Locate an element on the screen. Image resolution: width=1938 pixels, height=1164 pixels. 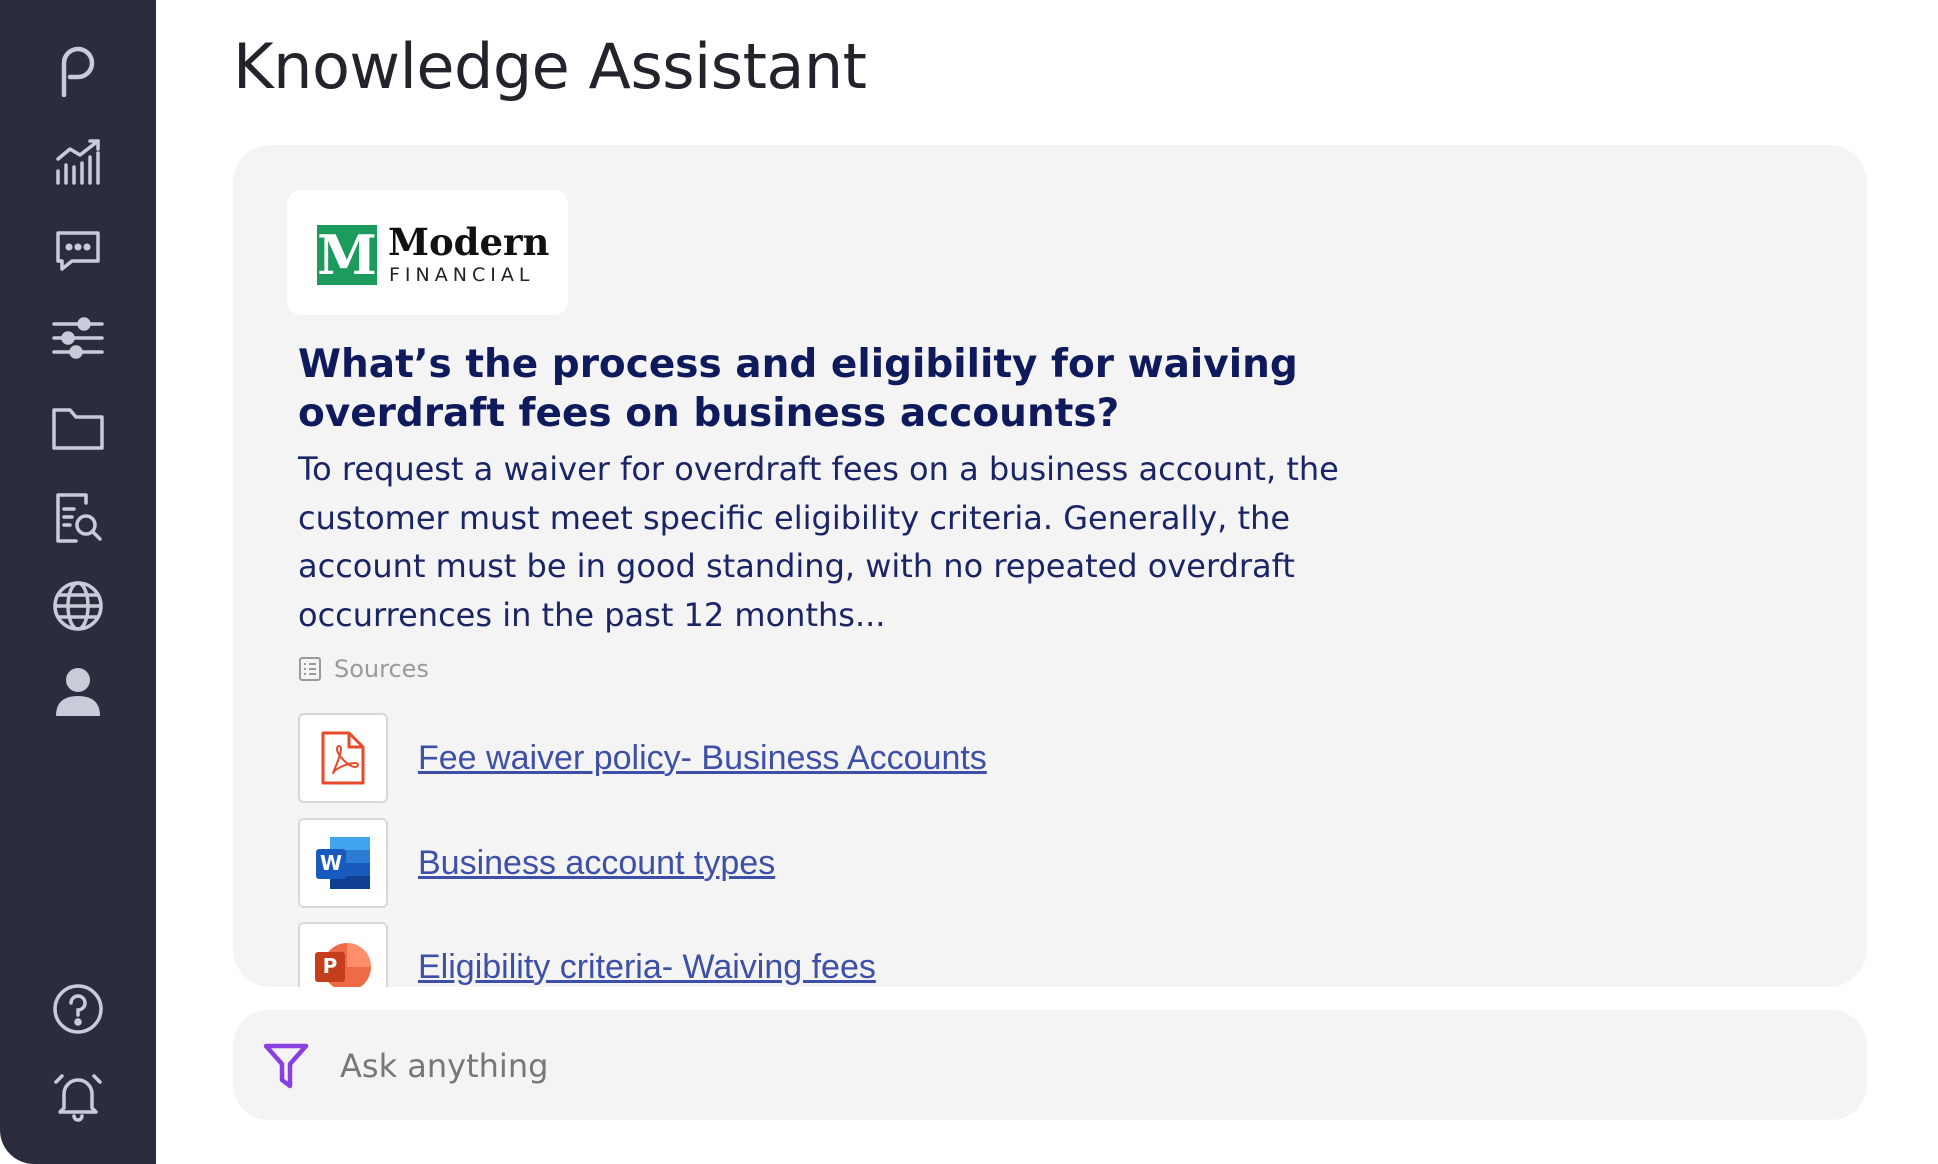
filter-icon is located at coordinates (286, 1068).